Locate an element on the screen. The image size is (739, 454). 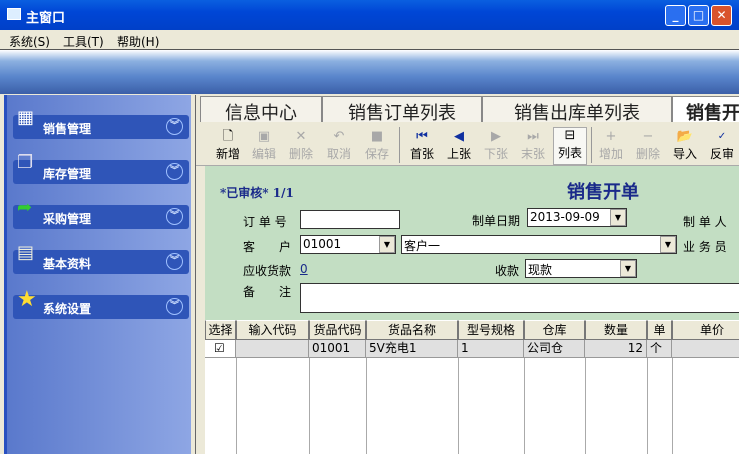
edit-button: ▣ 编辑 is located at coordinates (264, 145).